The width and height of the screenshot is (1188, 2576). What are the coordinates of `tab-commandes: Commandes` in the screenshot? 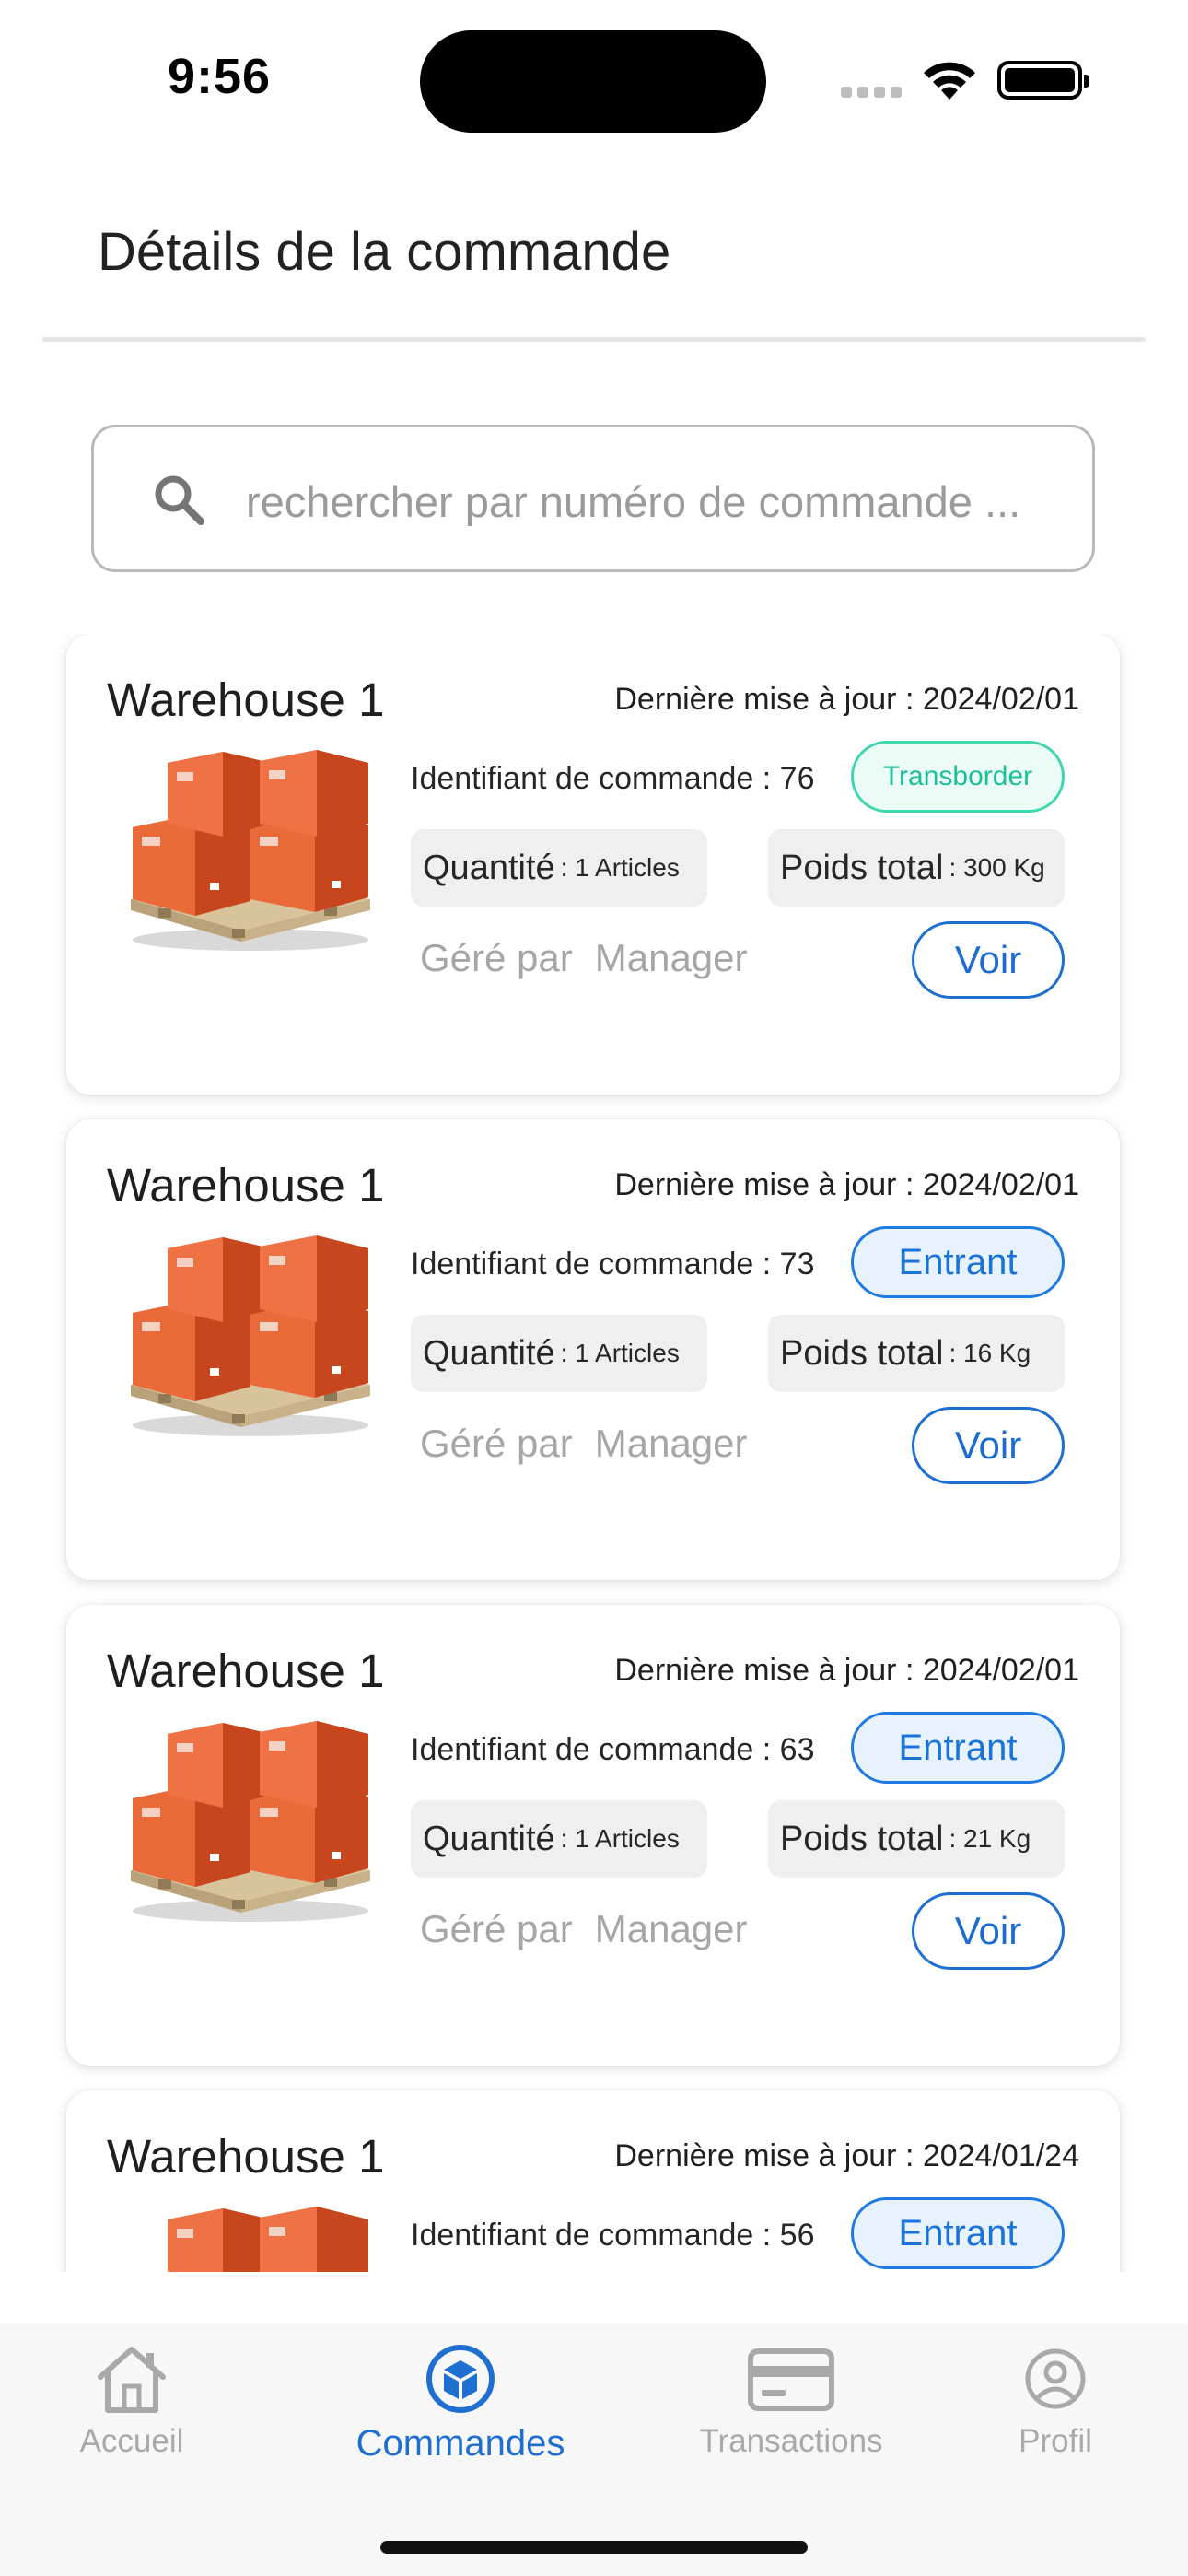 It's located at (460, 2403).